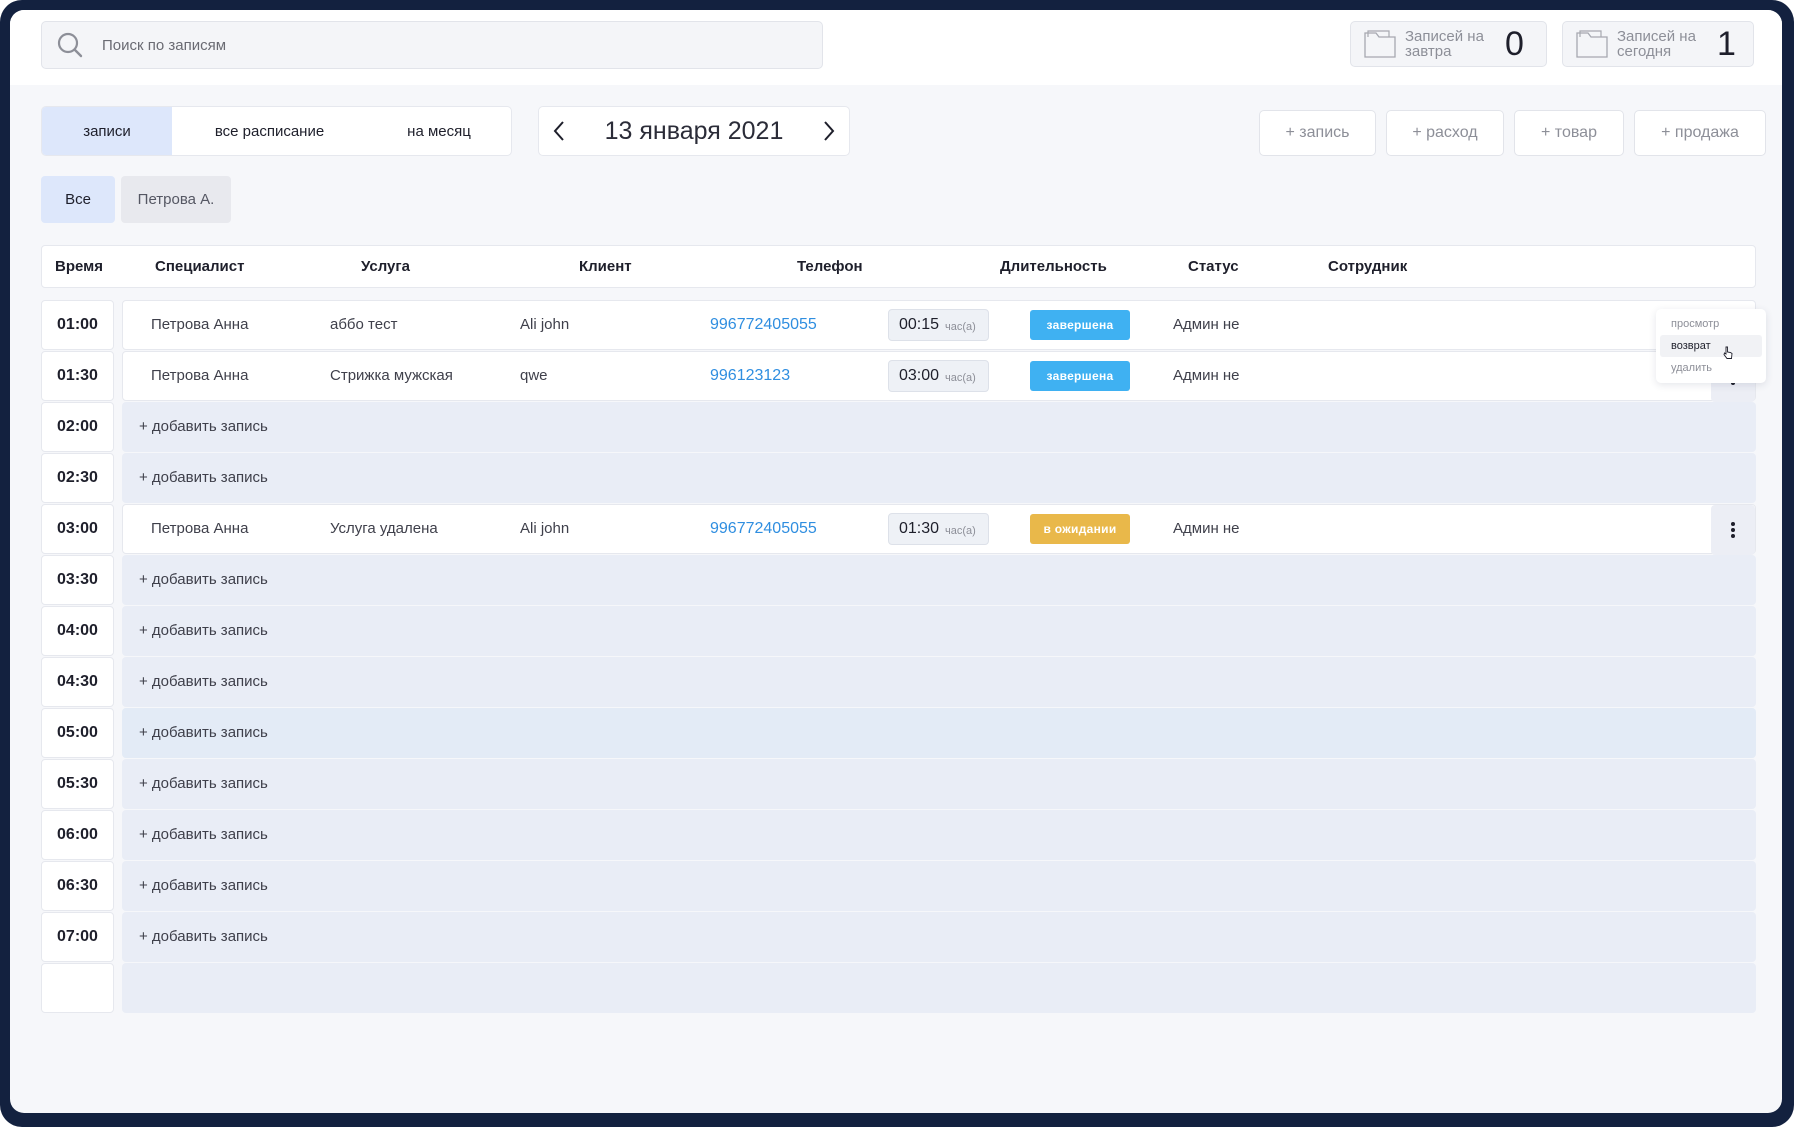  I want to click on action-buttons: + запись + расход + товар + продажа, so click(1512, 133).